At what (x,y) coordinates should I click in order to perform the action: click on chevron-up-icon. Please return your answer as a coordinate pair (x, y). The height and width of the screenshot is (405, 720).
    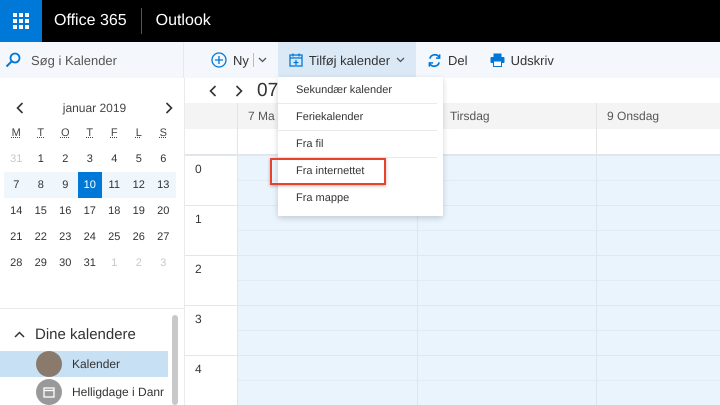
    Looking at the image, I should click on (19, 334).